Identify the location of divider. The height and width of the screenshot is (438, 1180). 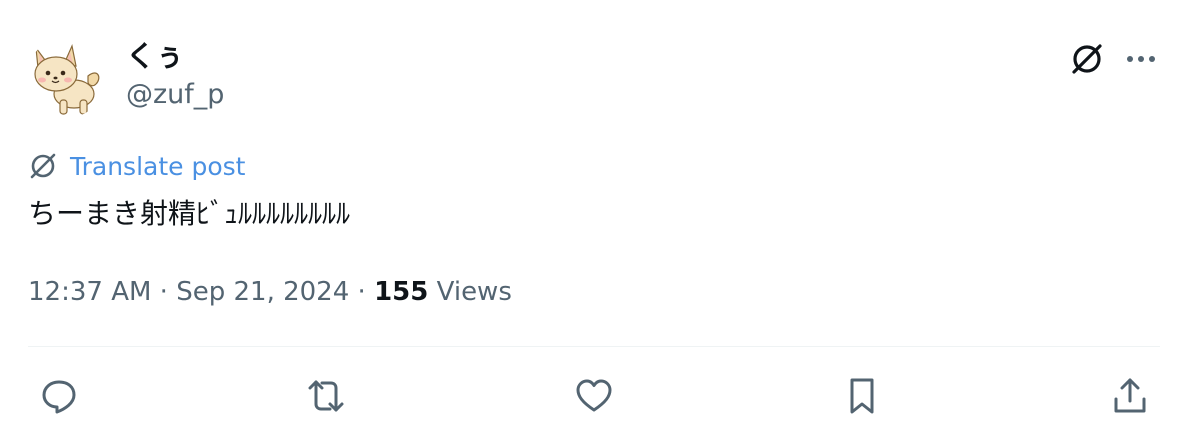
(594, 346).